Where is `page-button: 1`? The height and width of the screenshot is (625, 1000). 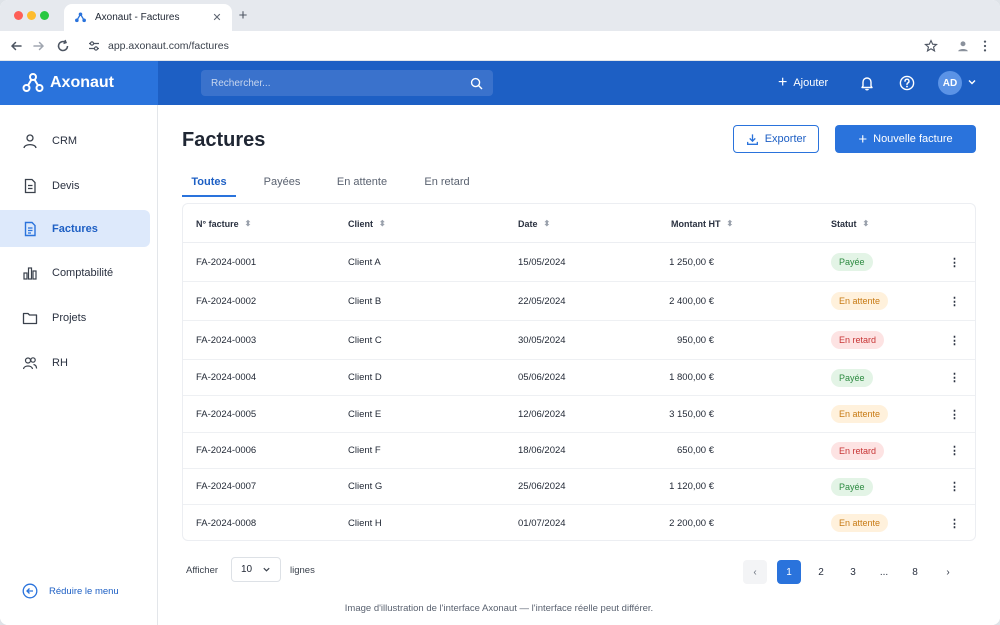 page-button: 1 is located at coordinates (789, 572).